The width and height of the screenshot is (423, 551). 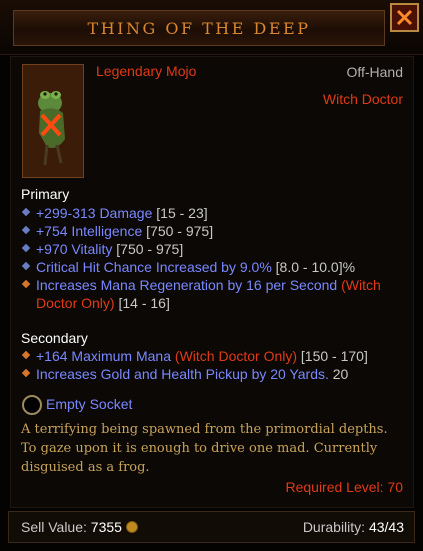 What do you see at coordinates (236, 356) in the screenshot?
I see `stat-class-restriction: (Witch Doctor Only)` at bounding box center [236, 356].